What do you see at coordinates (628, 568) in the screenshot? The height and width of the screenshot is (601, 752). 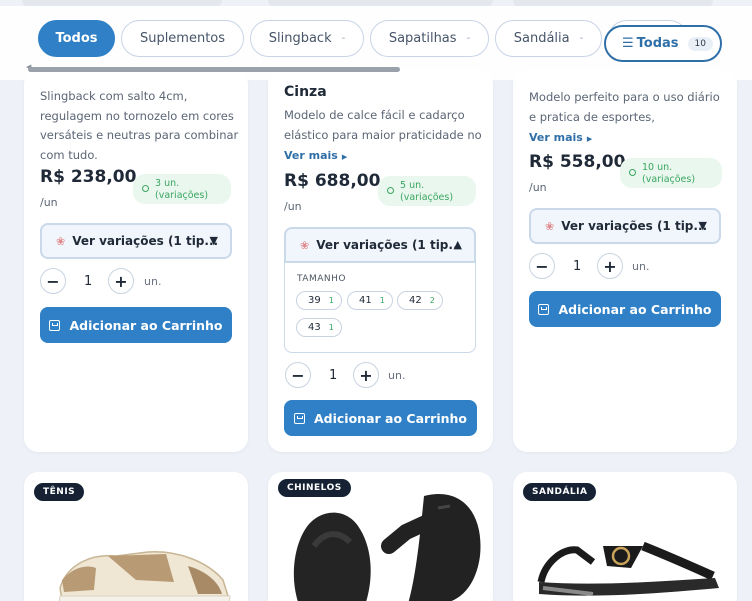 I see `sandal-image` at bounding box center [628, 568].